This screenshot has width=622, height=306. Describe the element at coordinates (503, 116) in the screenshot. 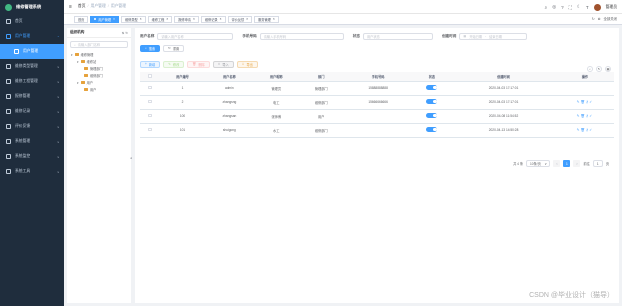

I see `cell-created: 2020-04-08 11:54:52` at that location.